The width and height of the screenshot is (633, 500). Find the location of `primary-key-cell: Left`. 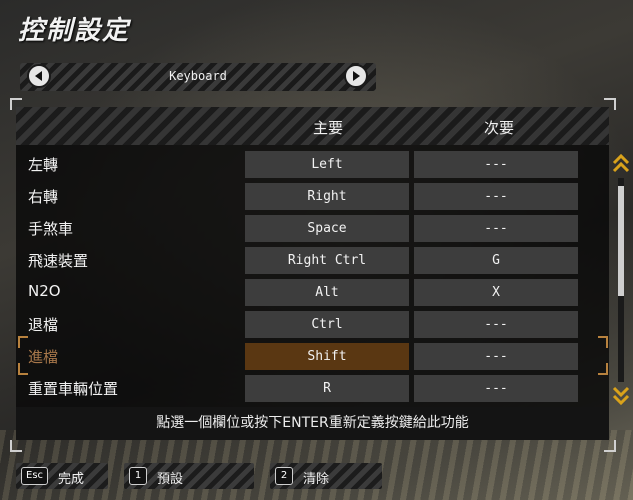

primary-key-cell: Left is located at coordinates (327, 164).